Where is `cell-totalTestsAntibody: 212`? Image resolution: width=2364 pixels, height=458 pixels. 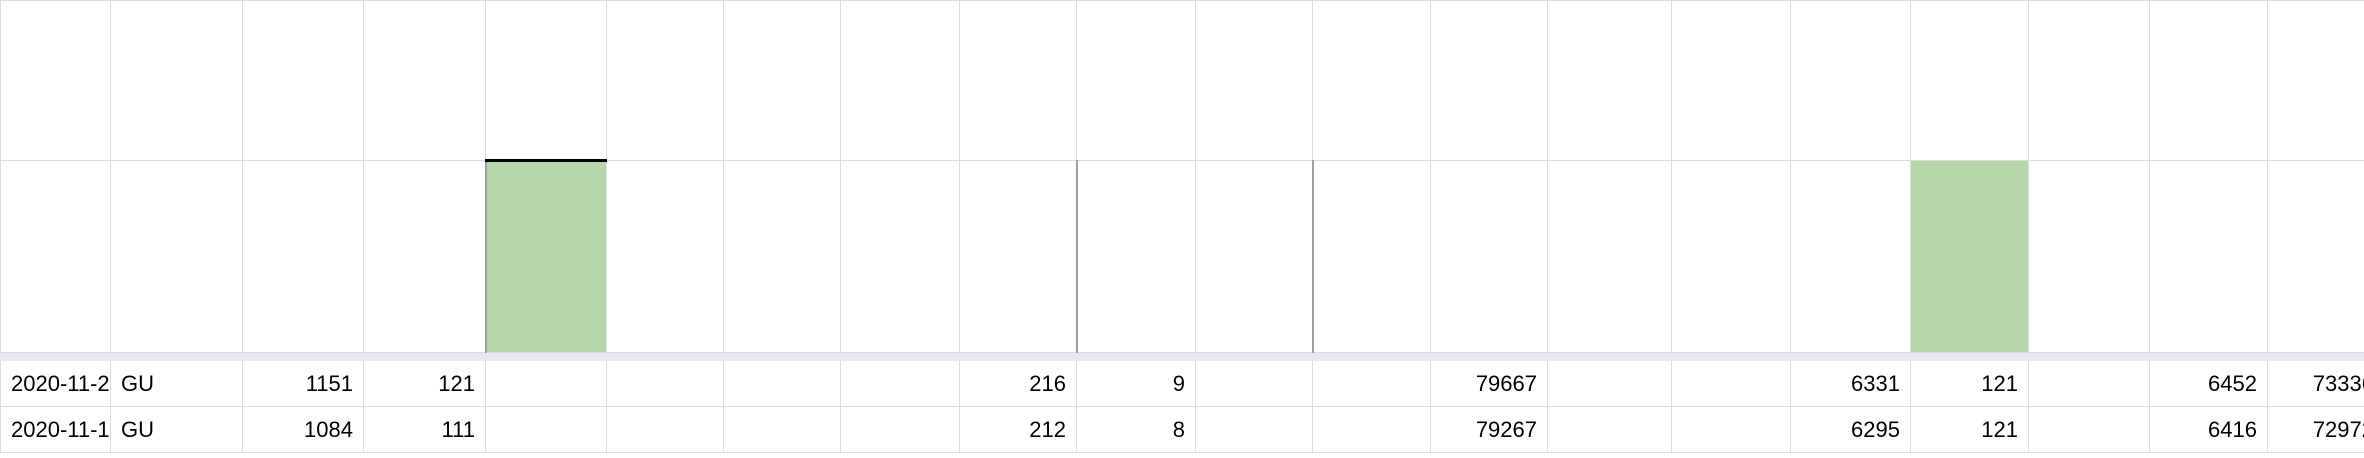 cell-totalTestsAntibody: 212 is located at coordinates (1018, 429).